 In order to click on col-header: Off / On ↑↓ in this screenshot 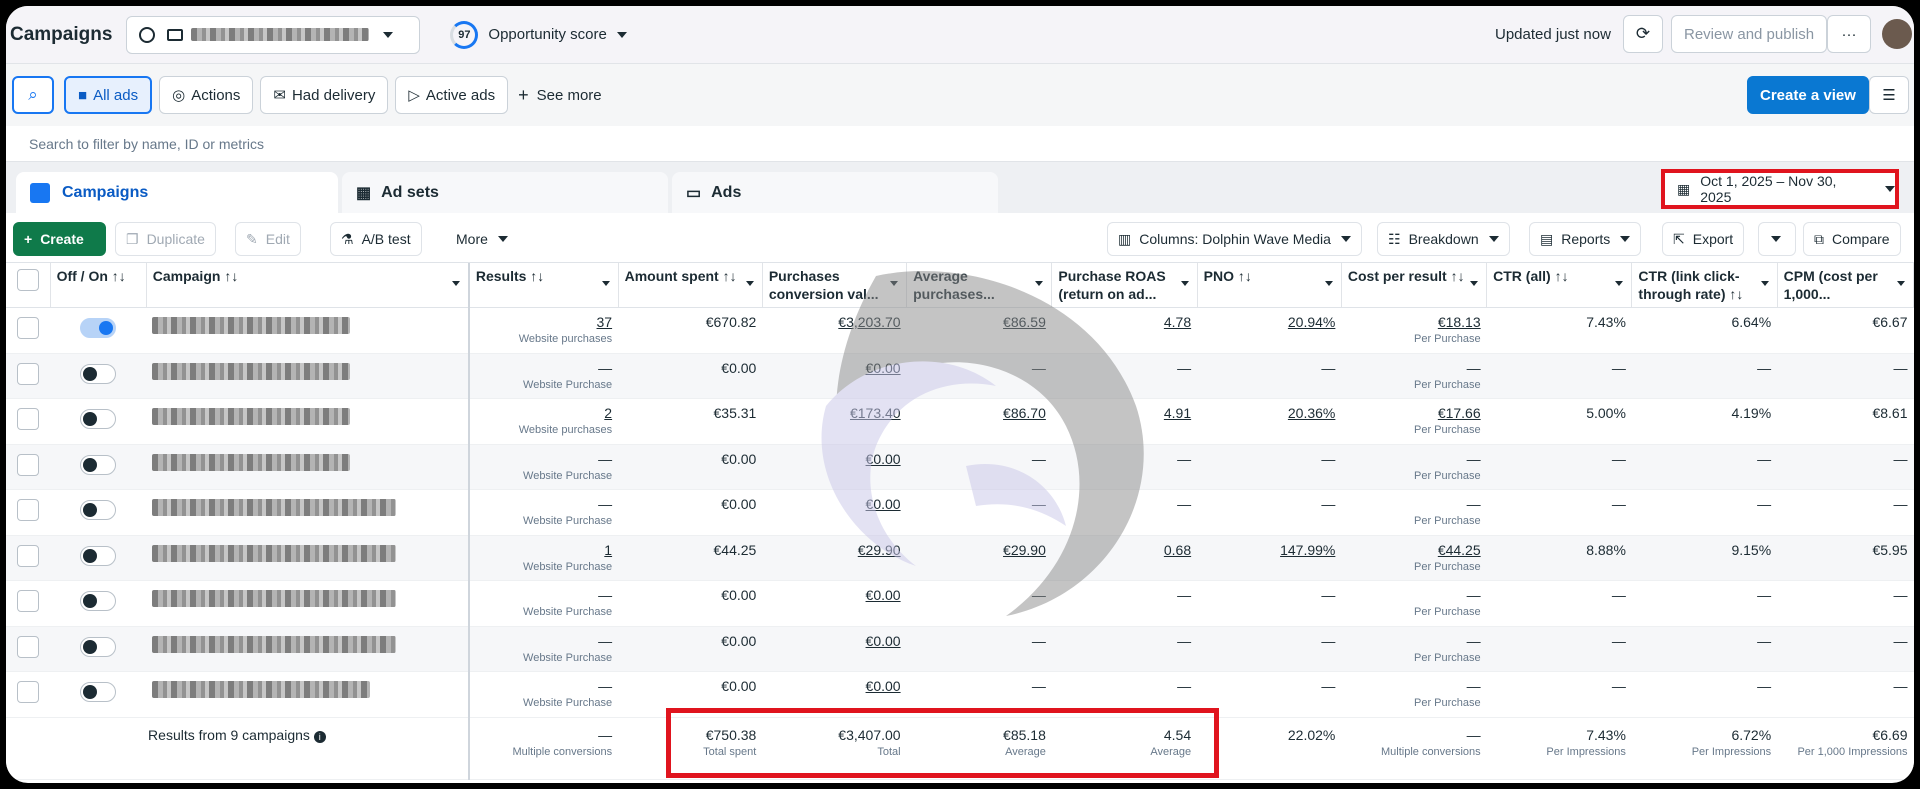, I will do `click(98, 285)`.